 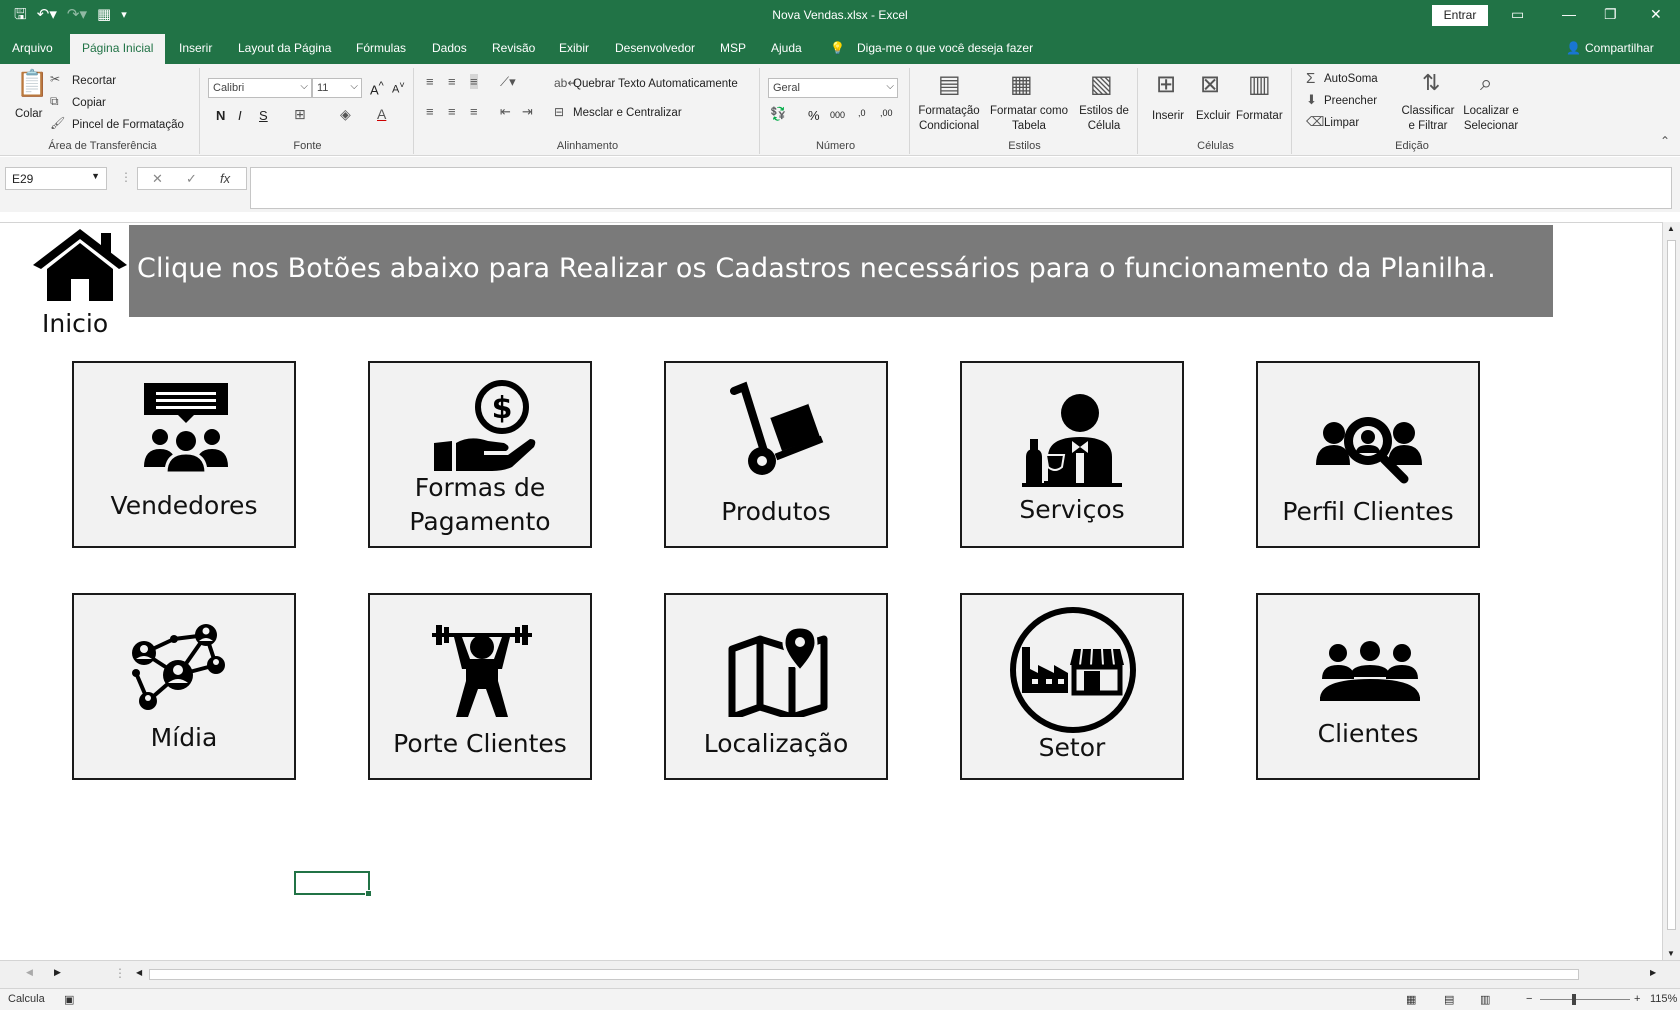 I want to click on wrap-text-button: Quebrar Texto Automaticamente, so click(x=655, y=84).